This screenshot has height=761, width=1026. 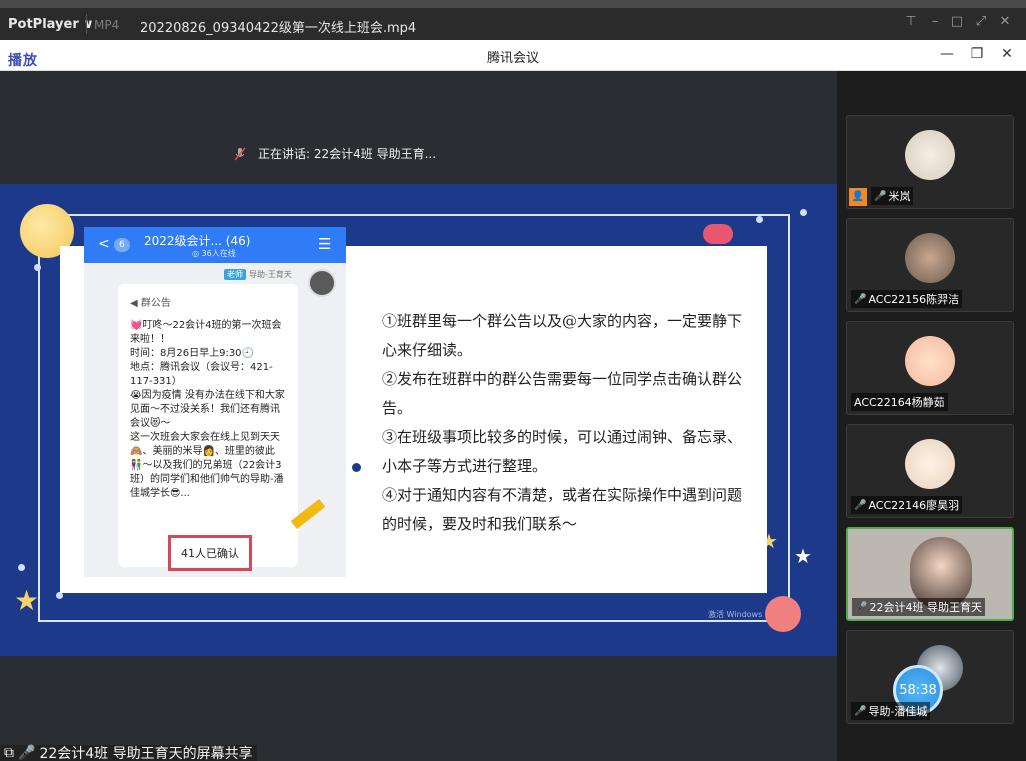 What do you see at coordinates (104, 244) in the screenshot?
I see `back-icon: <` at bounding box center [104, 244].